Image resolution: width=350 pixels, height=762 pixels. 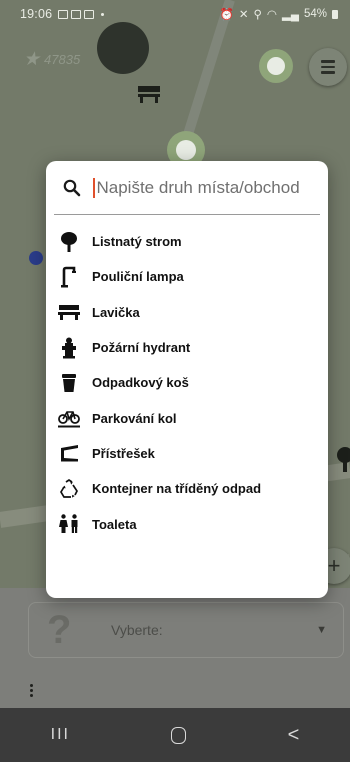 What do you see at coordinates (69, 418) in the screenshot?
I see `bicycle-parking-icon` at bounding box center [69, 418].